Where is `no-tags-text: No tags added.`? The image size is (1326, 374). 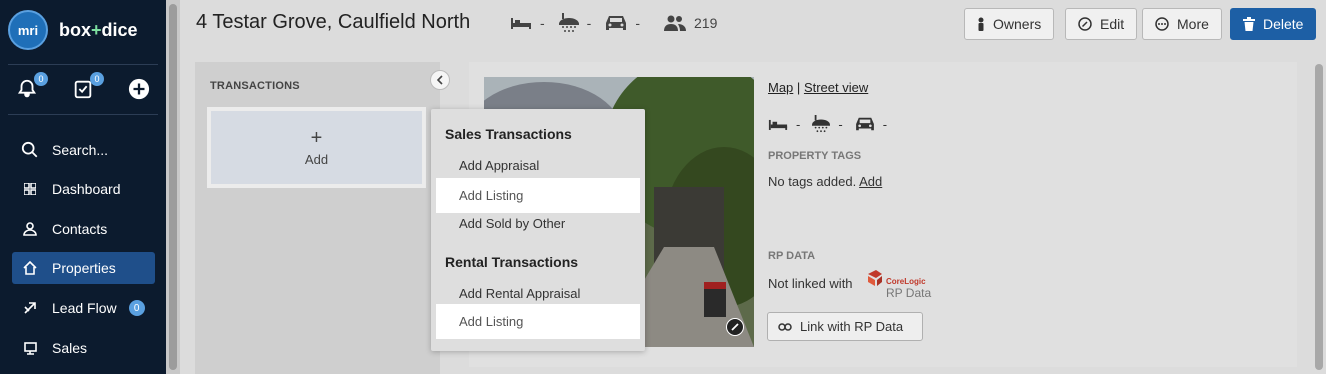
no-tags-text: No tags added. is located at coordinates (812, 181).